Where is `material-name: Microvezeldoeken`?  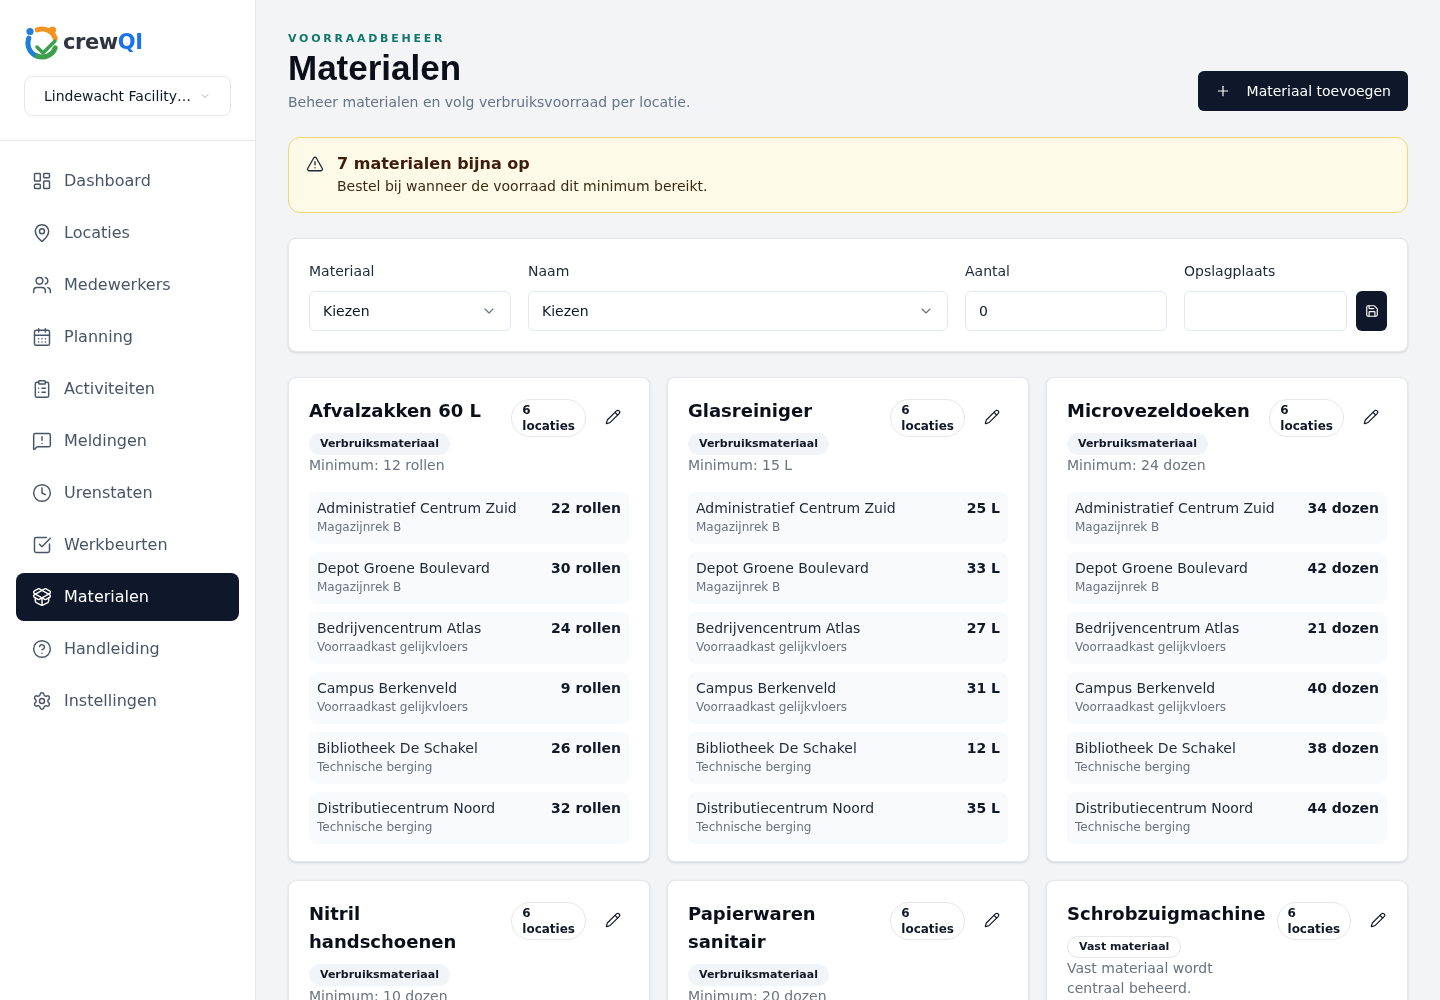 material-name: Microvezeldoeken is located at coordinates (1158, 411).